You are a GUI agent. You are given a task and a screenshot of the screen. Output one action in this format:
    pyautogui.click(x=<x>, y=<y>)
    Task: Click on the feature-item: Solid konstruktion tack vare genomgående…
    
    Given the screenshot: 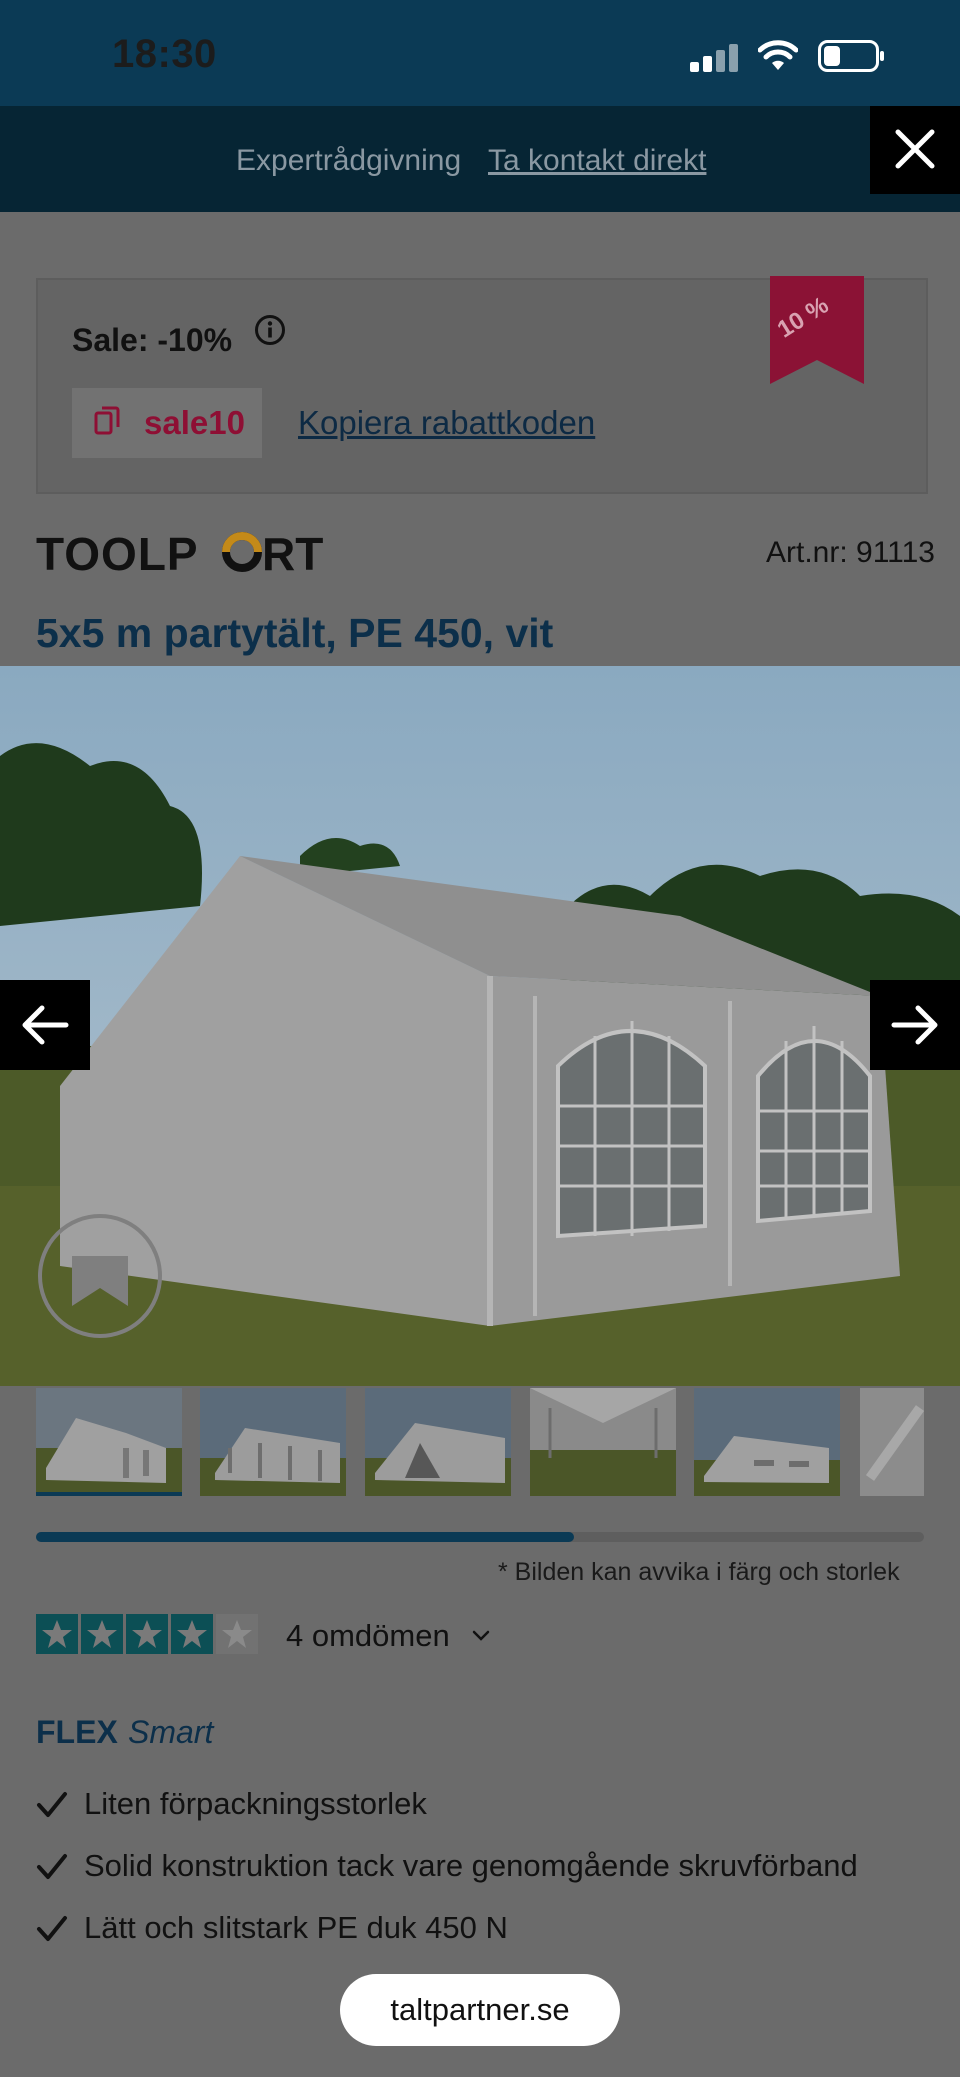 What is the action you would take?
    pyautogui.click(x=486, y=1870)
    